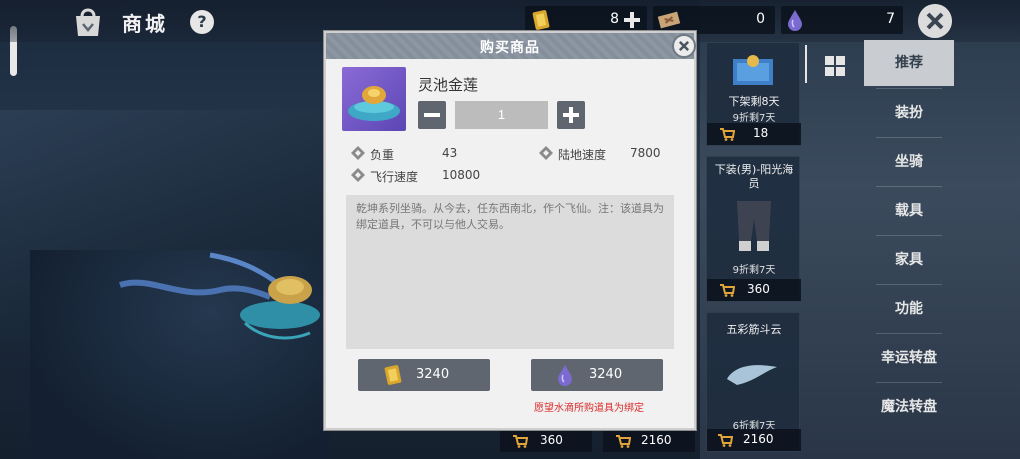 This screenshot has height=459, width=1020. Describe the element at coordinates (909, 113) in the screenshot. I see `category-outfit: 装扮` at that location.